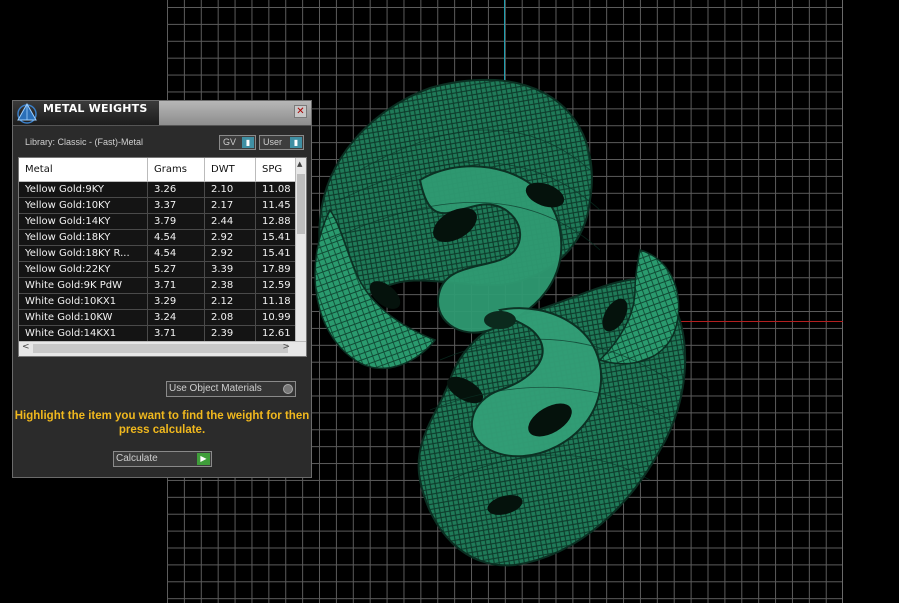 The image size is (899, 603). What do you see at coordinates (26, 347) in the screenshot?
I see `scroll-left-icon: <` at bounding box center [26, 347].